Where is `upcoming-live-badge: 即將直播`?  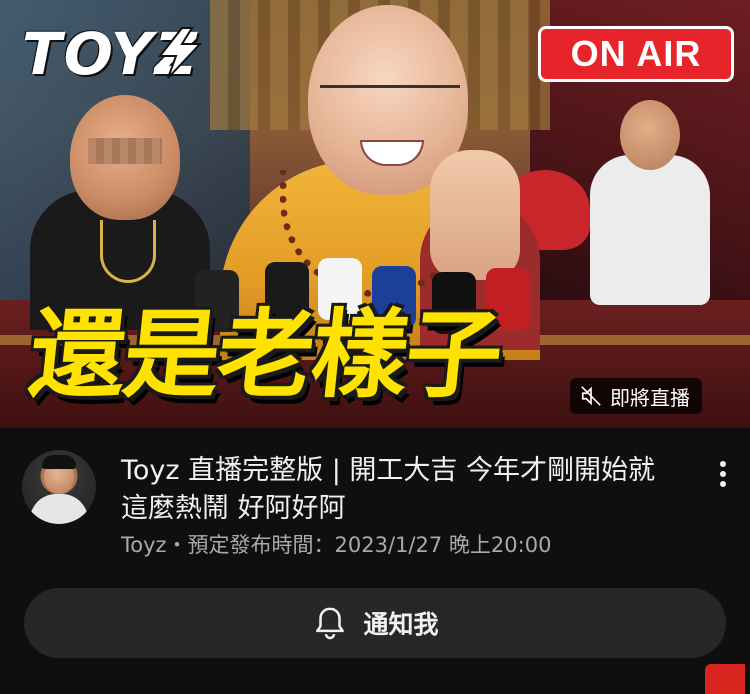
upcoming-live-badge: 即將直播 is located at coordinates (636, 396).